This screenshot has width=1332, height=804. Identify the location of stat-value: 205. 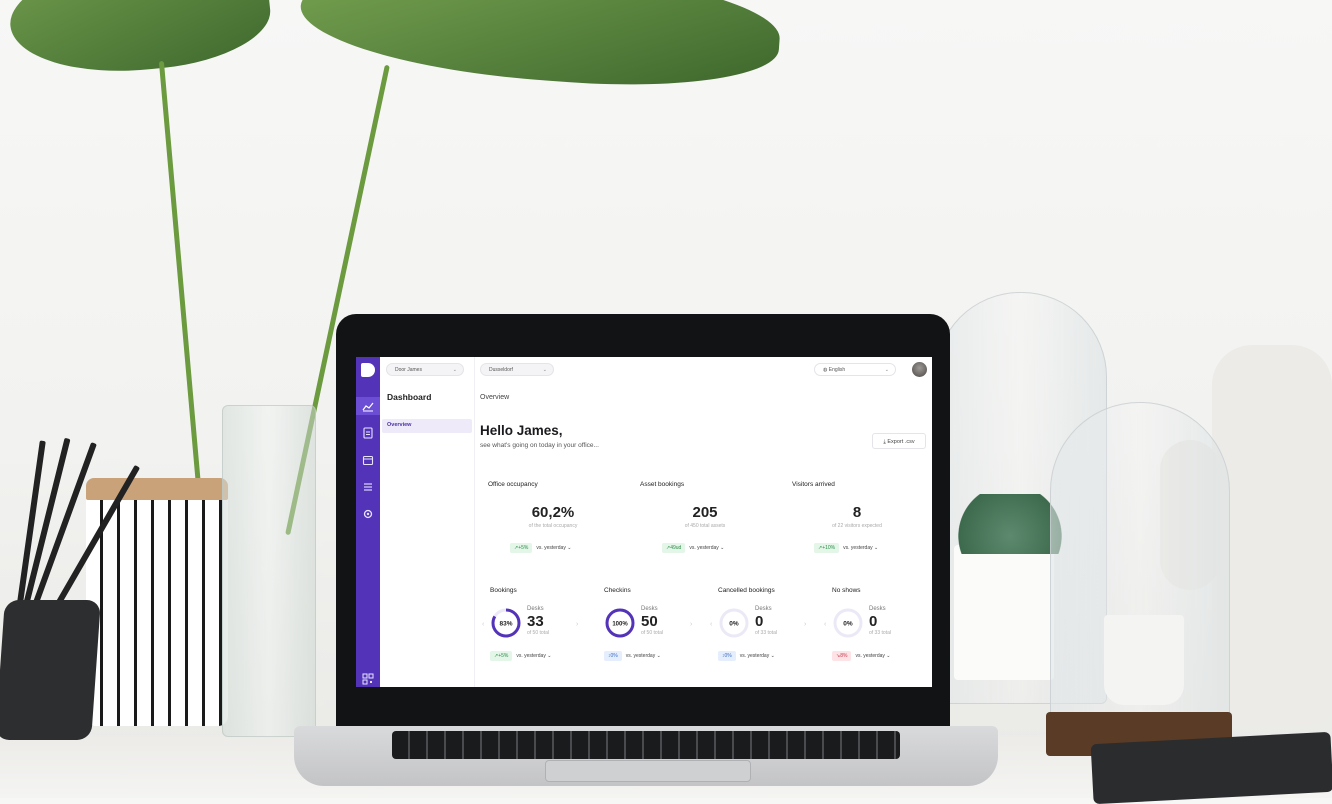
(705, 512).